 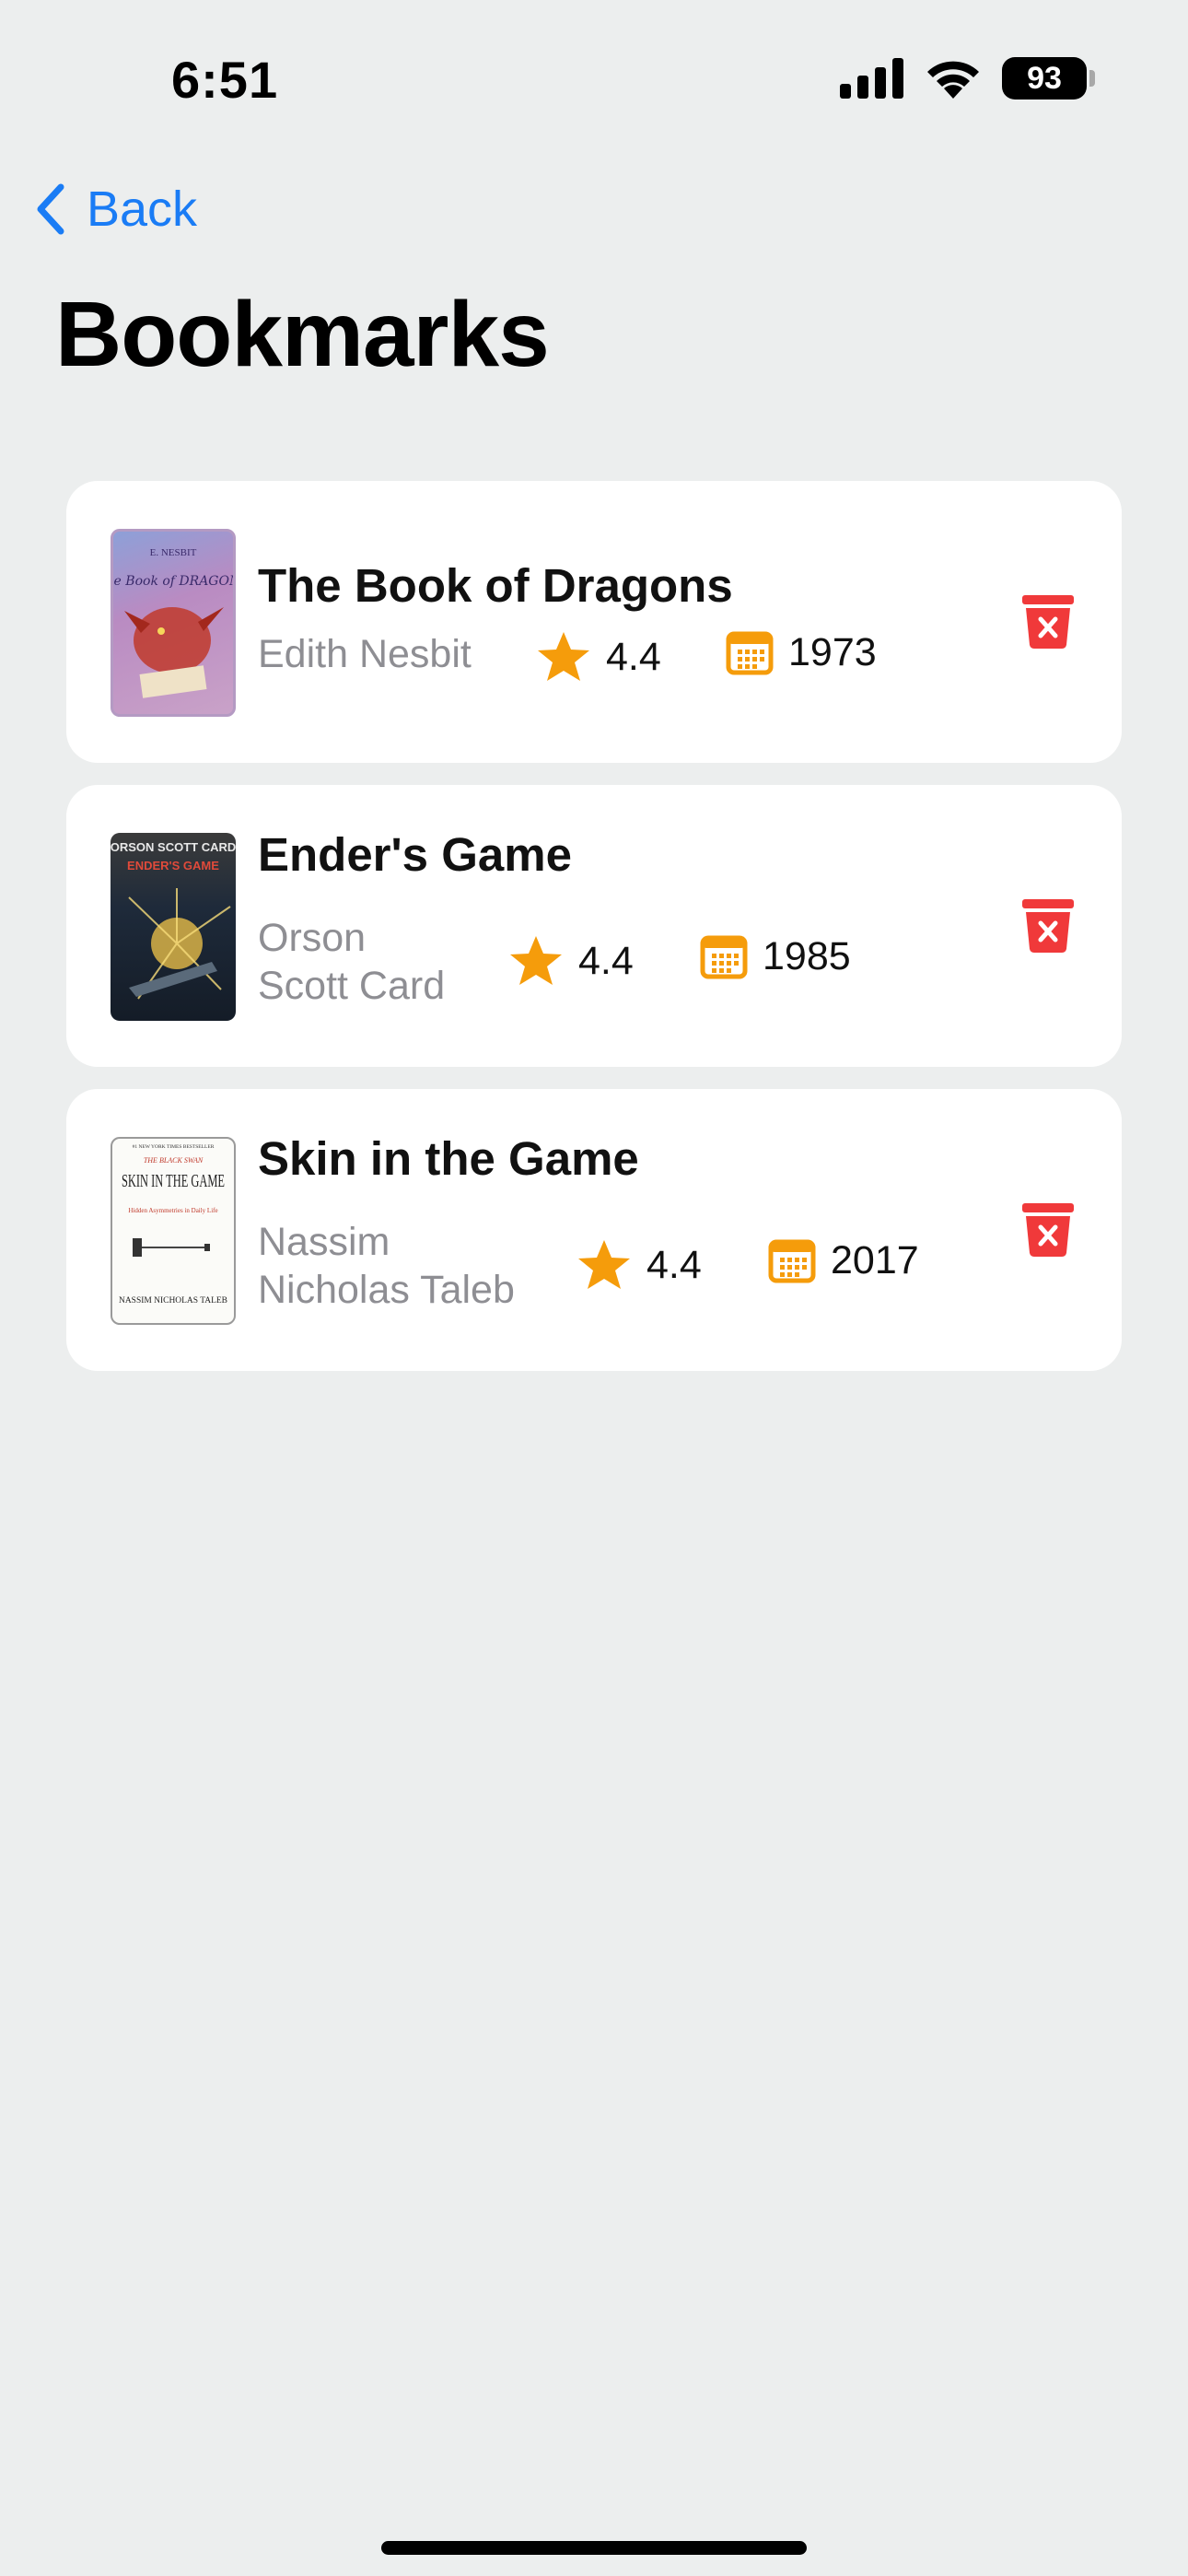 What do you see at coordinates (173, 847) in the screenshot?
I see `cover-author: ORSON SCOTT CARD` at bounding box center [173, 847].